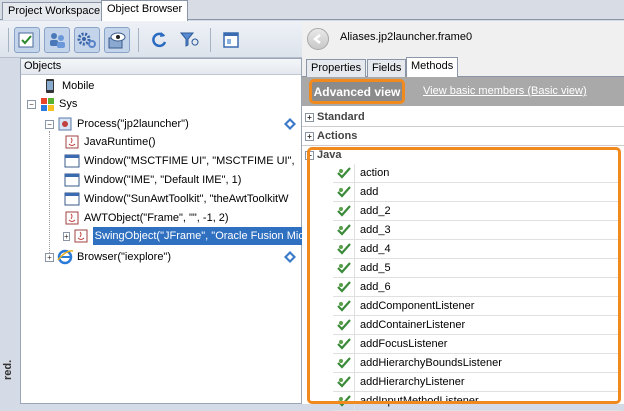 This screenshot has height=411, width=624. What do you see at coordinates (54, 11) in the screenshot?
I see `tab-project-workspace: Project Workspace` at bounding box center [54, 11].